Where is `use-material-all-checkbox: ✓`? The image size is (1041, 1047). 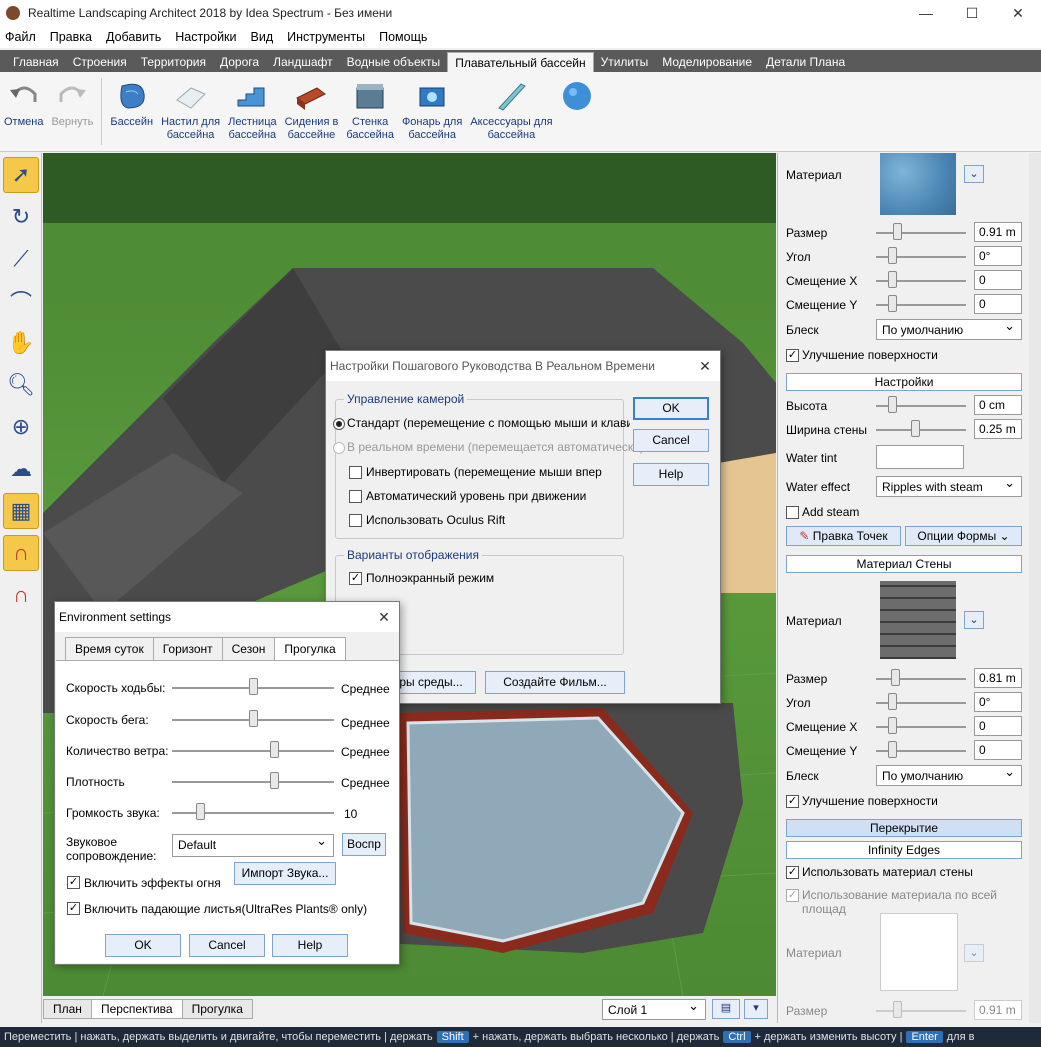
use-material-all-checkbox: ✓ is located at coordinates (792, 895).